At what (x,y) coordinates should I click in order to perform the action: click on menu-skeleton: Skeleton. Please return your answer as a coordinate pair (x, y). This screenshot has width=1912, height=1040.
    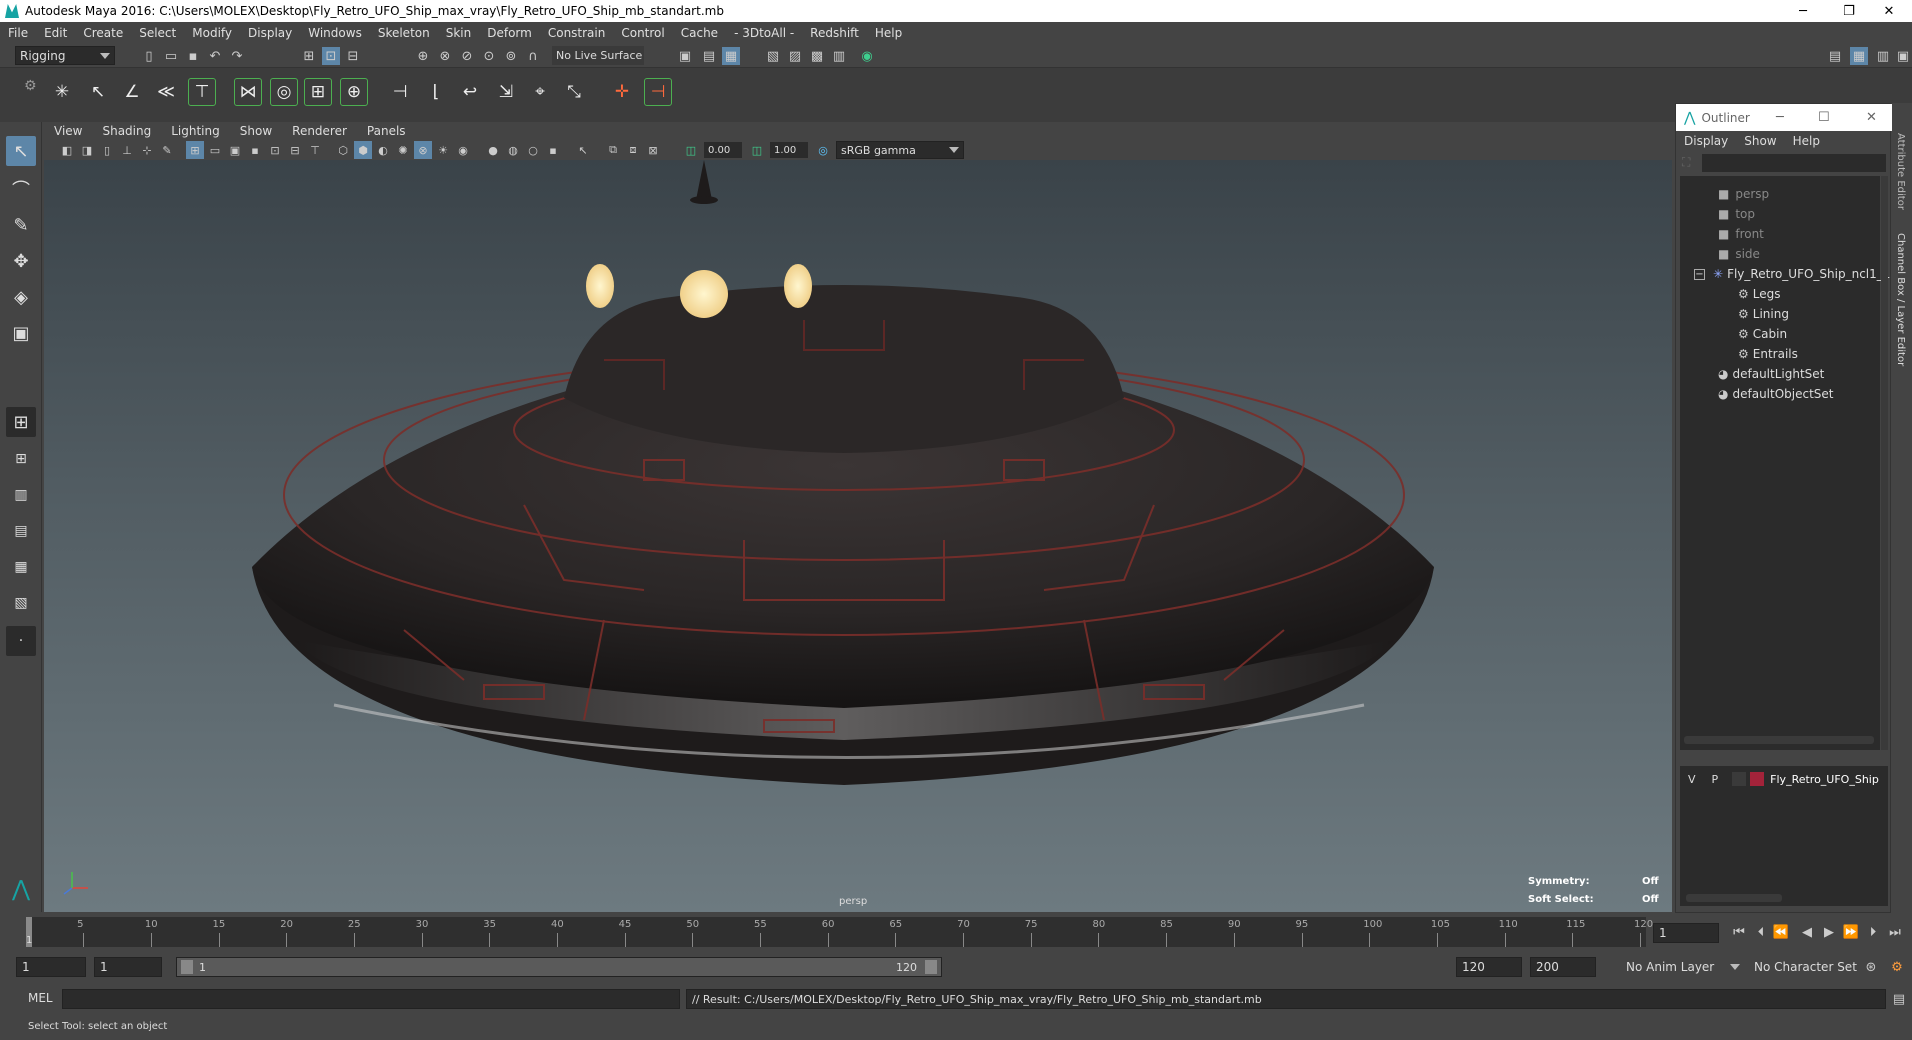
    Looking at the image, I should click on (404, 33).